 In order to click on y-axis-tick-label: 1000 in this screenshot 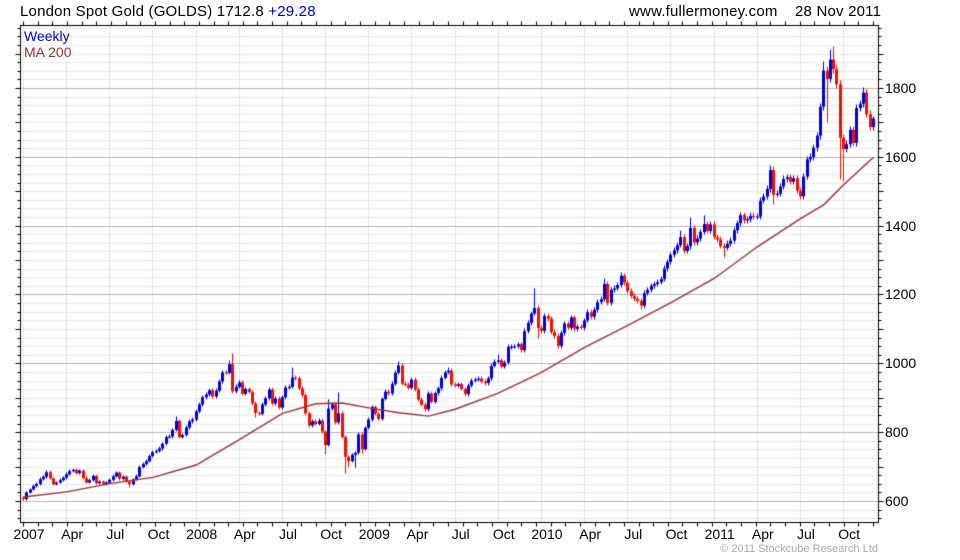, I will do `click(901, 363)`.